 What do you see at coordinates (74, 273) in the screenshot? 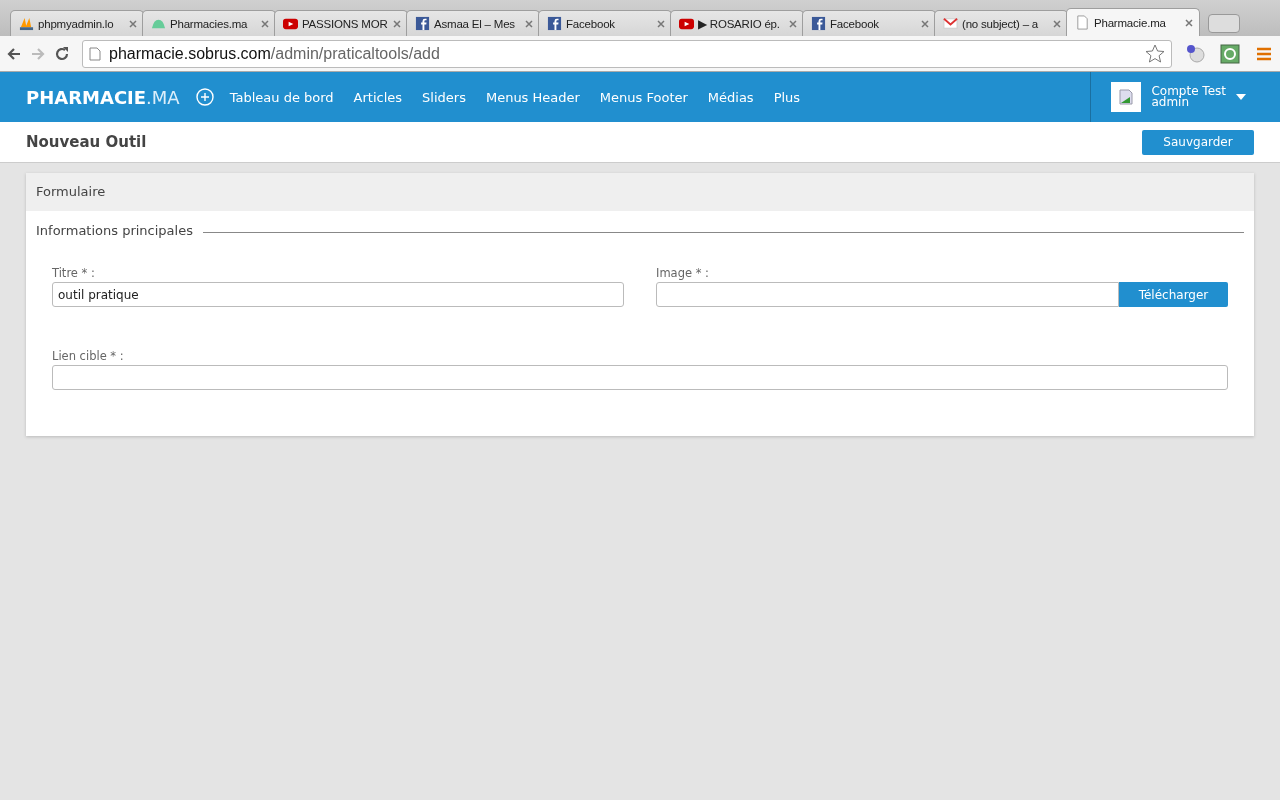
I see `field-label: Titre * :` at bounding box center [74, 273].